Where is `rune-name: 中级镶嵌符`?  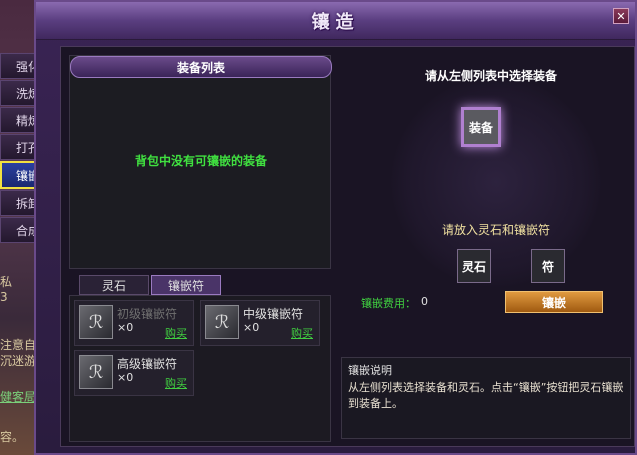 rune-name: 中级镶嵌符 is located at coordinates (273, 314).